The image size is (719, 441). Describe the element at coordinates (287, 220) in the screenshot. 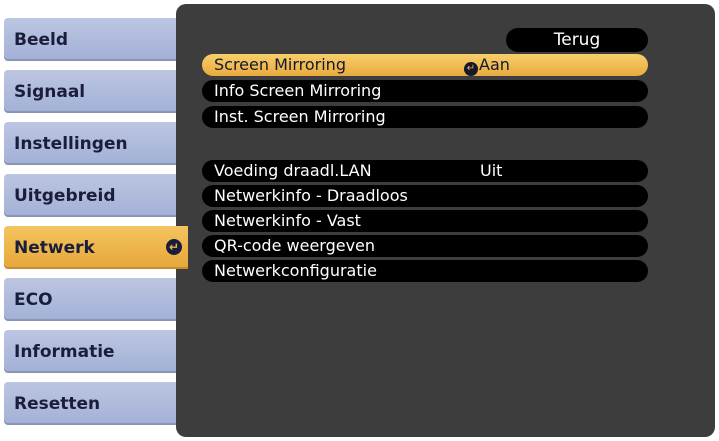

I see `menu-item-label: Netwerkinfo - Vast` at that location.